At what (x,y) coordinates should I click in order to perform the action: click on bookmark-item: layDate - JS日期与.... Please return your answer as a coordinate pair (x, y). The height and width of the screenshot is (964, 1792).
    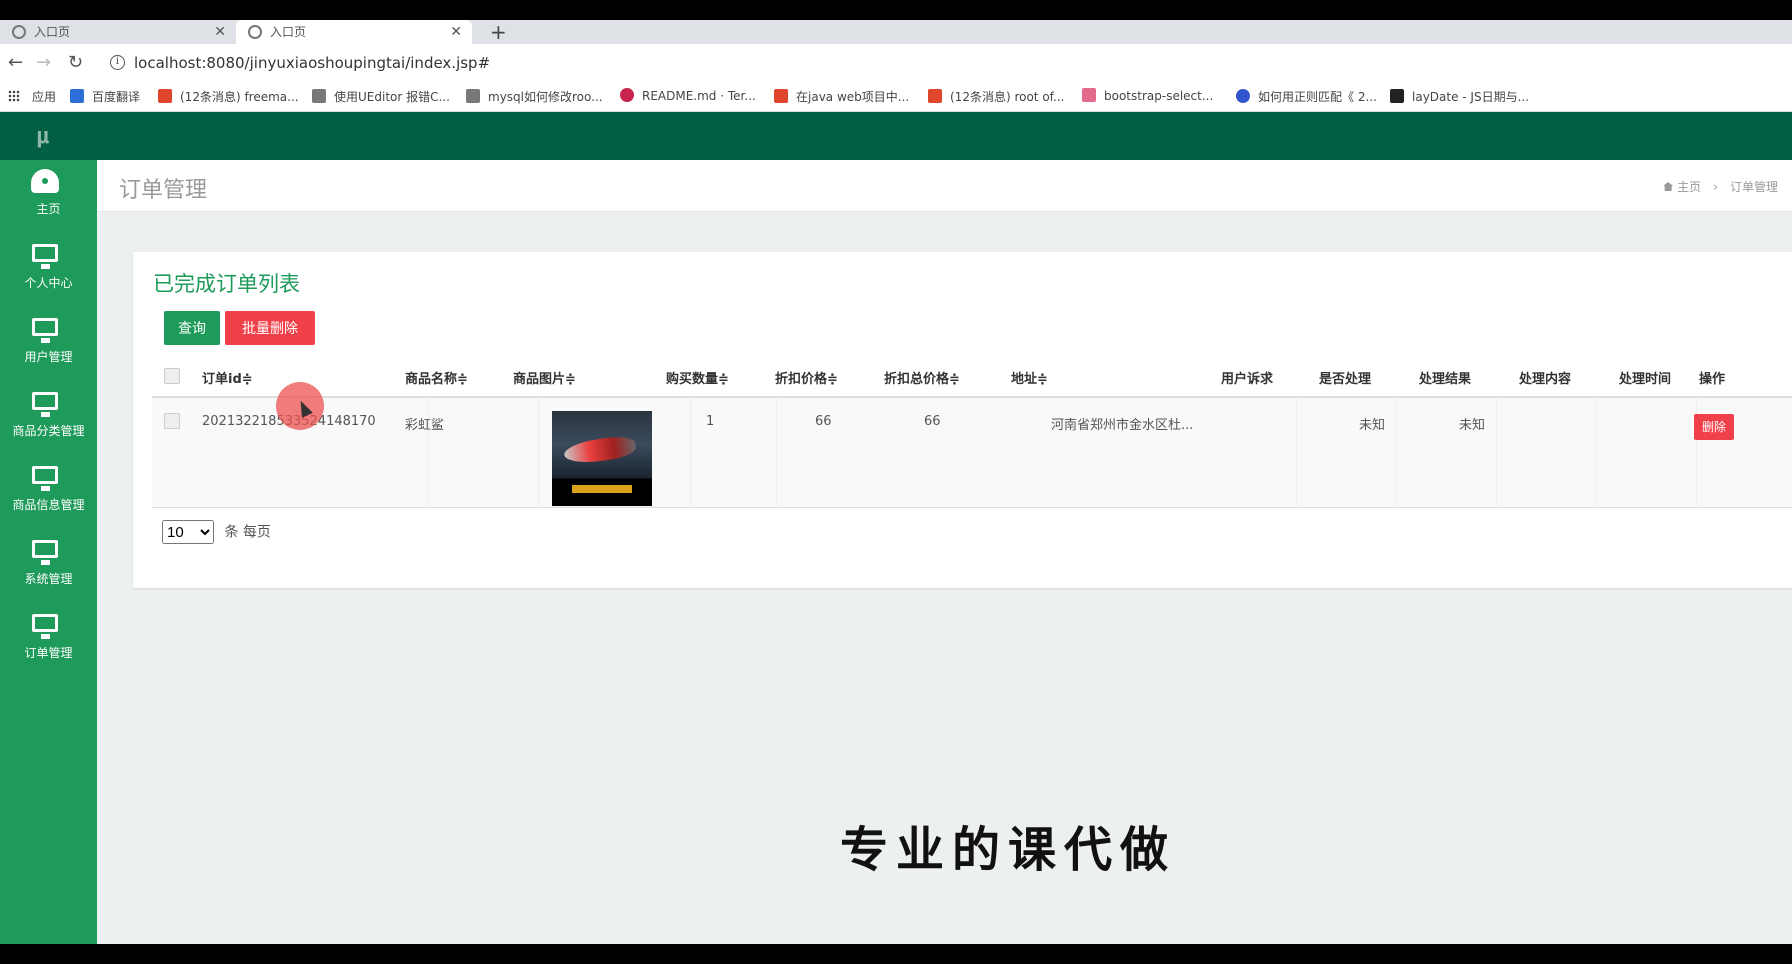
    Looking at the image, I should click on (1459, 96).